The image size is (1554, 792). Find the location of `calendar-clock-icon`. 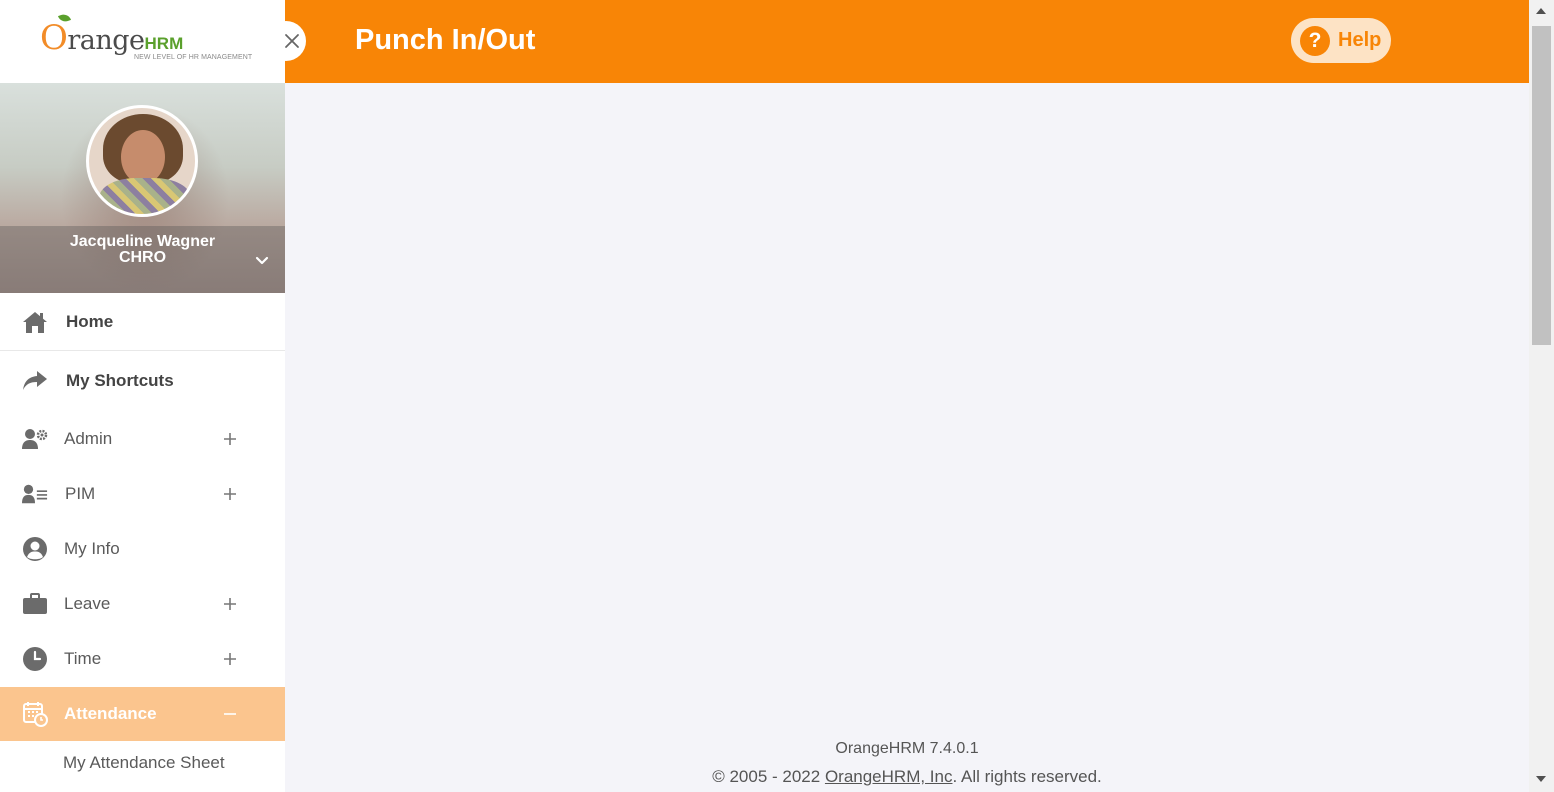

calendar-clock-icon is located at coordinates (35, 714).